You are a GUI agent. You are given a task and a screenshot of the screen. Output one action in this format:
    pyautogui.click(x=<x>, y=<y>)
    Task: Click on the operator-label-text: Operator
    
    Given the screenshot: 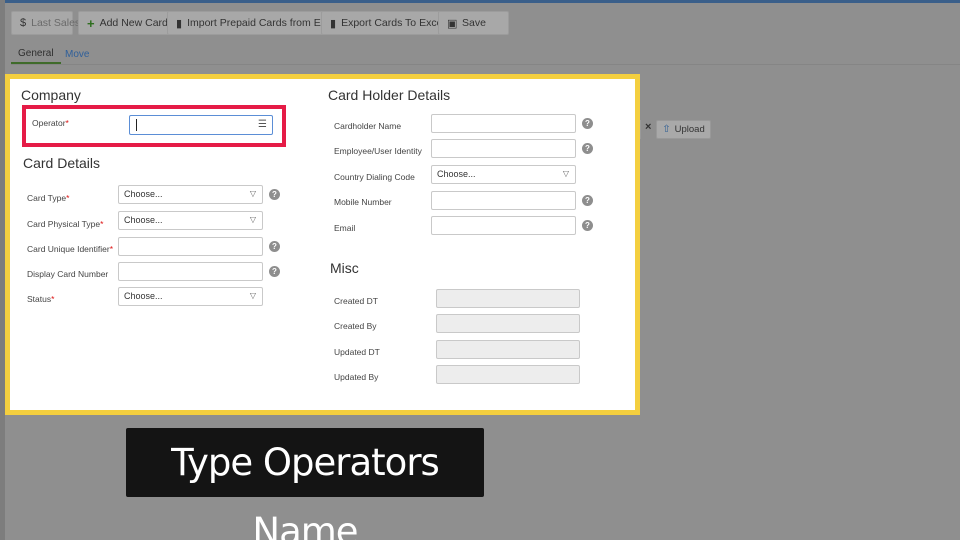 What is the action you would take?
    pyautogui.click(x=49, y=123)
    